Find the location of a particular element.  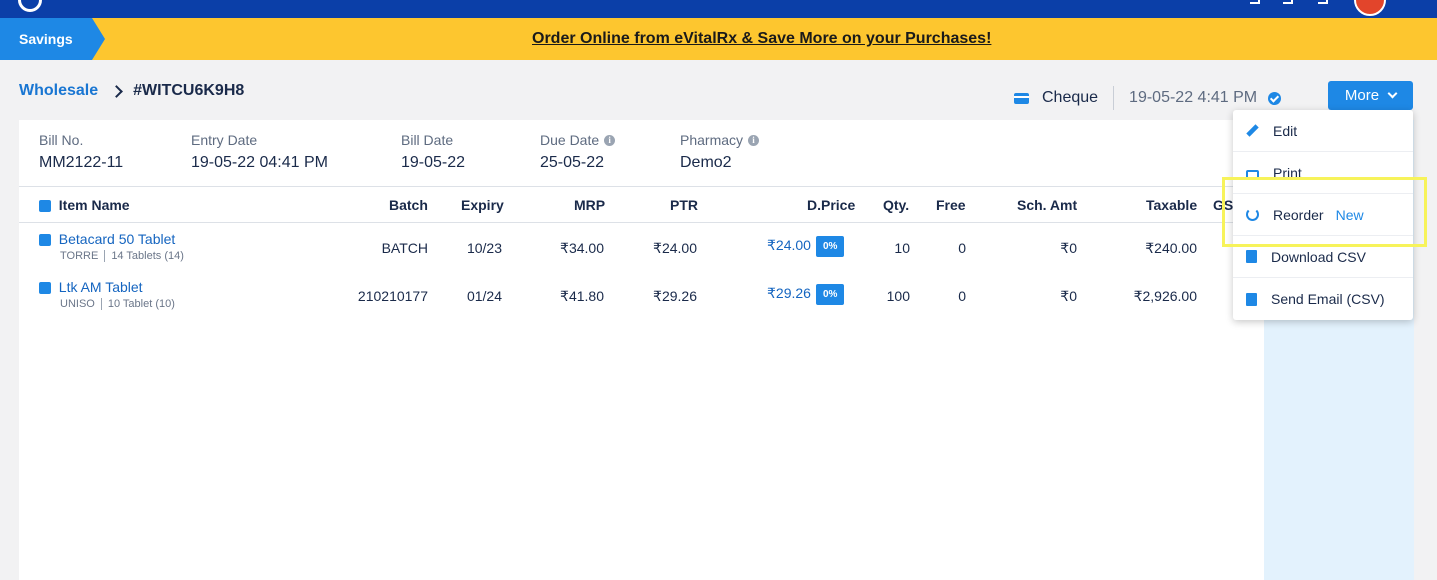

cell-ptr: ₹24.00 is located at coordinates (675, 248).